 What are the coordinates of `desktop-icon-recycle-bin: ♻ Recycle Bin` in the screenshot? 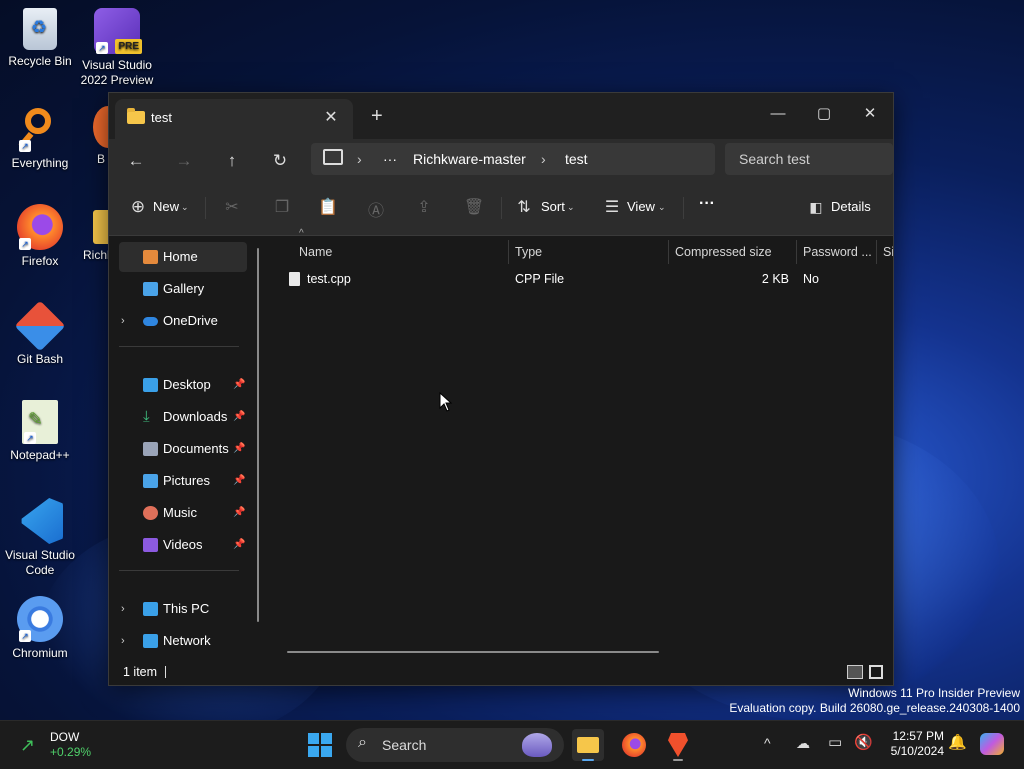 It's located at (40, 38).